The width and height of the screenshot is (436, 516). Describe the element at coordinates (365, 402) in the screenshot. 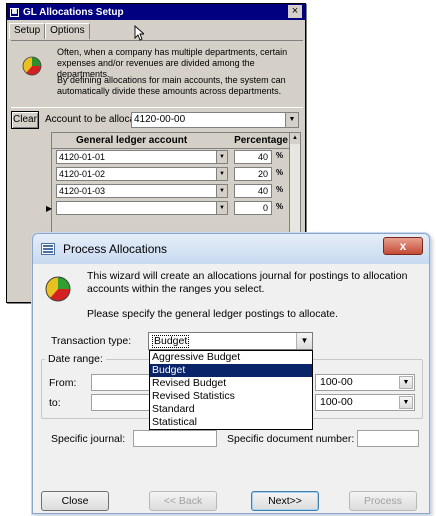

I see `to-account-select: 100-00 ▼` at that location.